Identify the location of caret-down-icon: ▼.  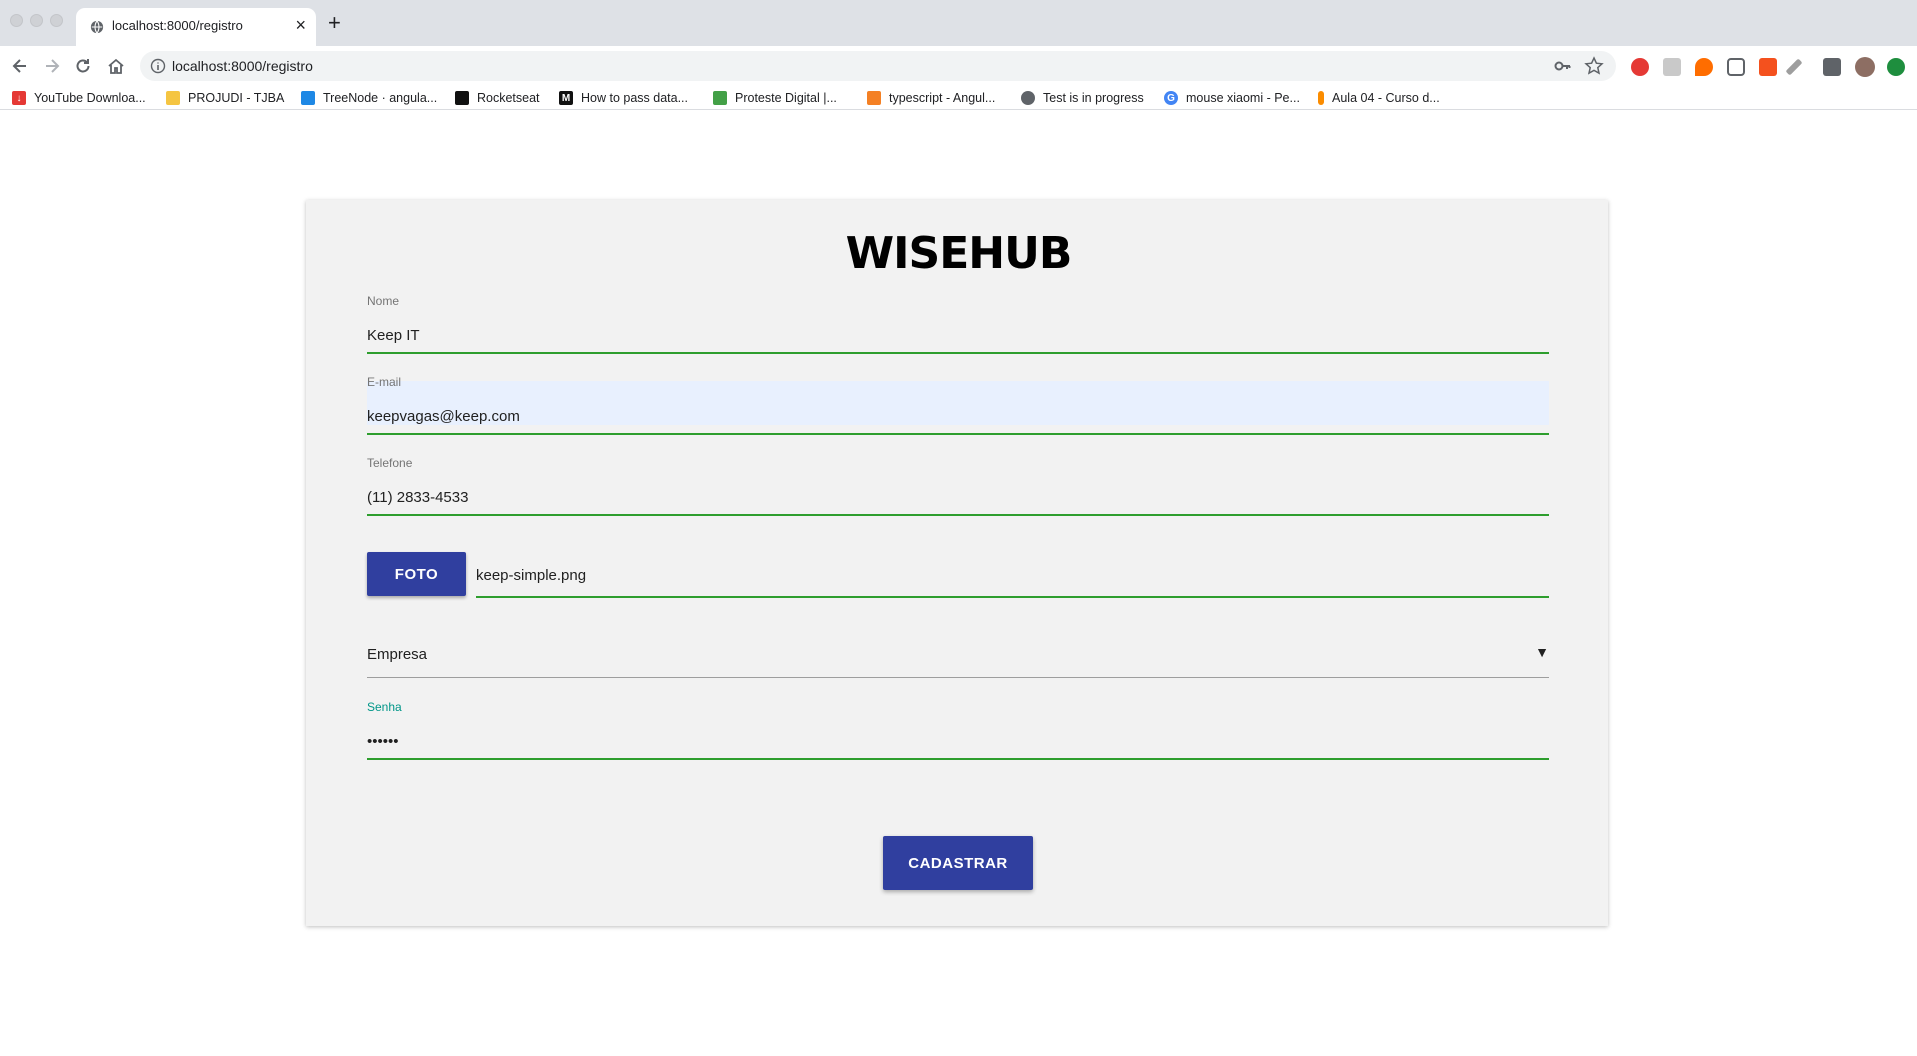
(1542, 652).